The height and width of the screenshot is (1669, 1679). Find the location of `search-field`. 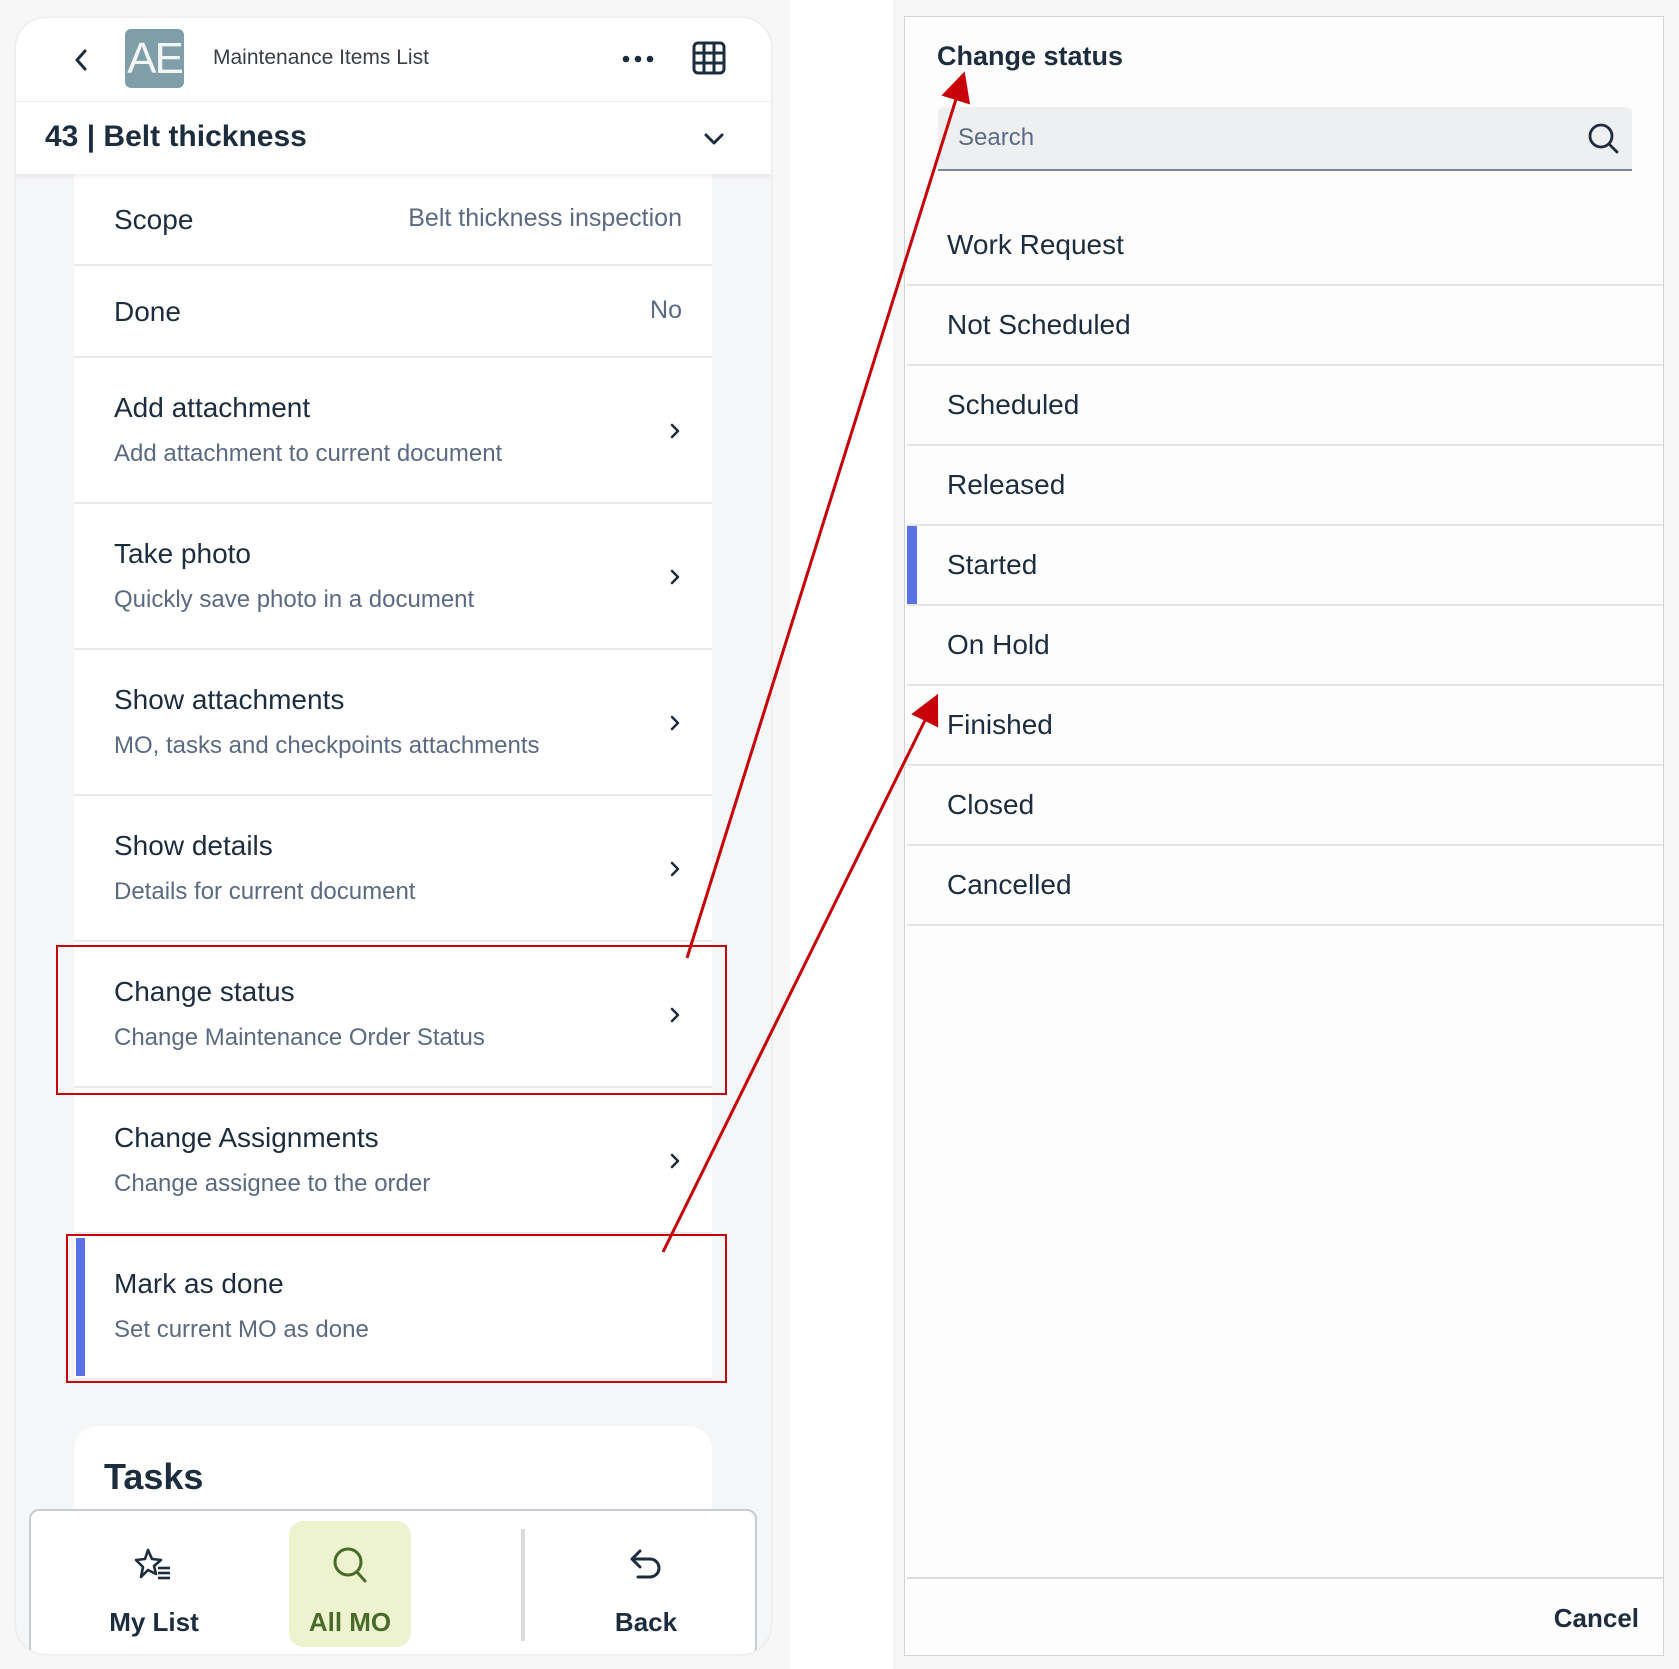

search-field is located at coordinates (1285, 139).